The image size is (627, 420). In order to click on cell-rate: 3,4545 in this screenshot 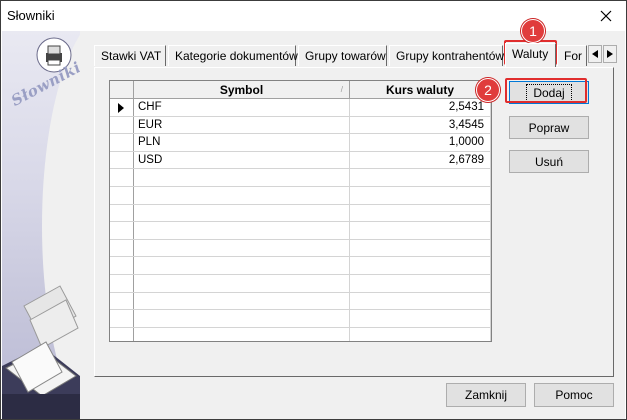, I will do `click(420, 125)`.